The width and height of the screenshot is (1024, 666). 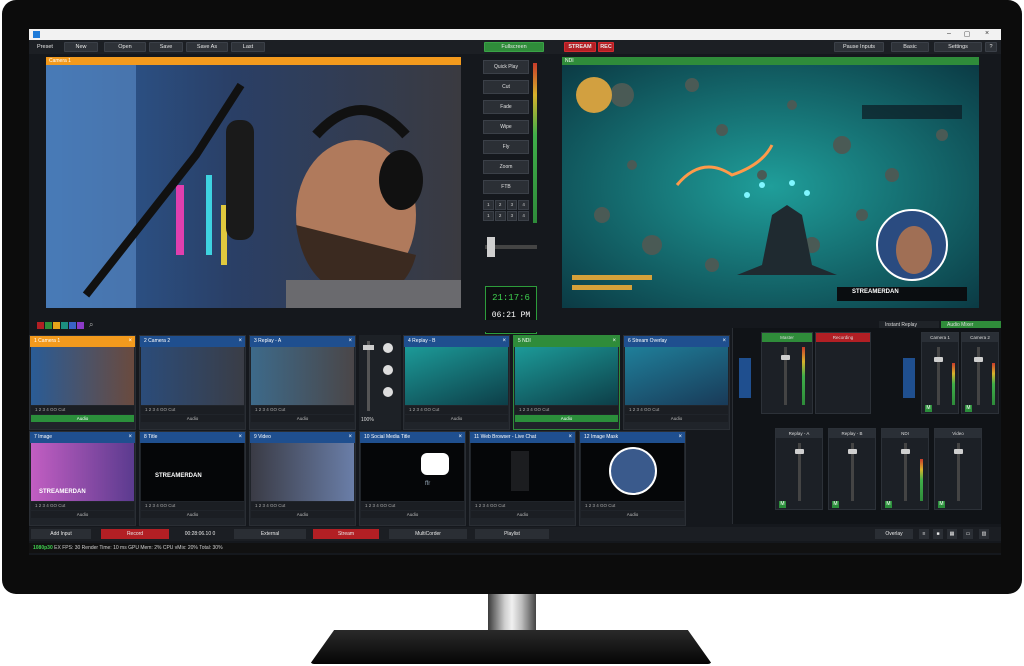 What do you see at coordinates (676, 382) in the screenshot?
I see `input-tile: 6 Stream Overlay × 1 2 3 4 GO Cut Audio` at bounding box center [676, 382].